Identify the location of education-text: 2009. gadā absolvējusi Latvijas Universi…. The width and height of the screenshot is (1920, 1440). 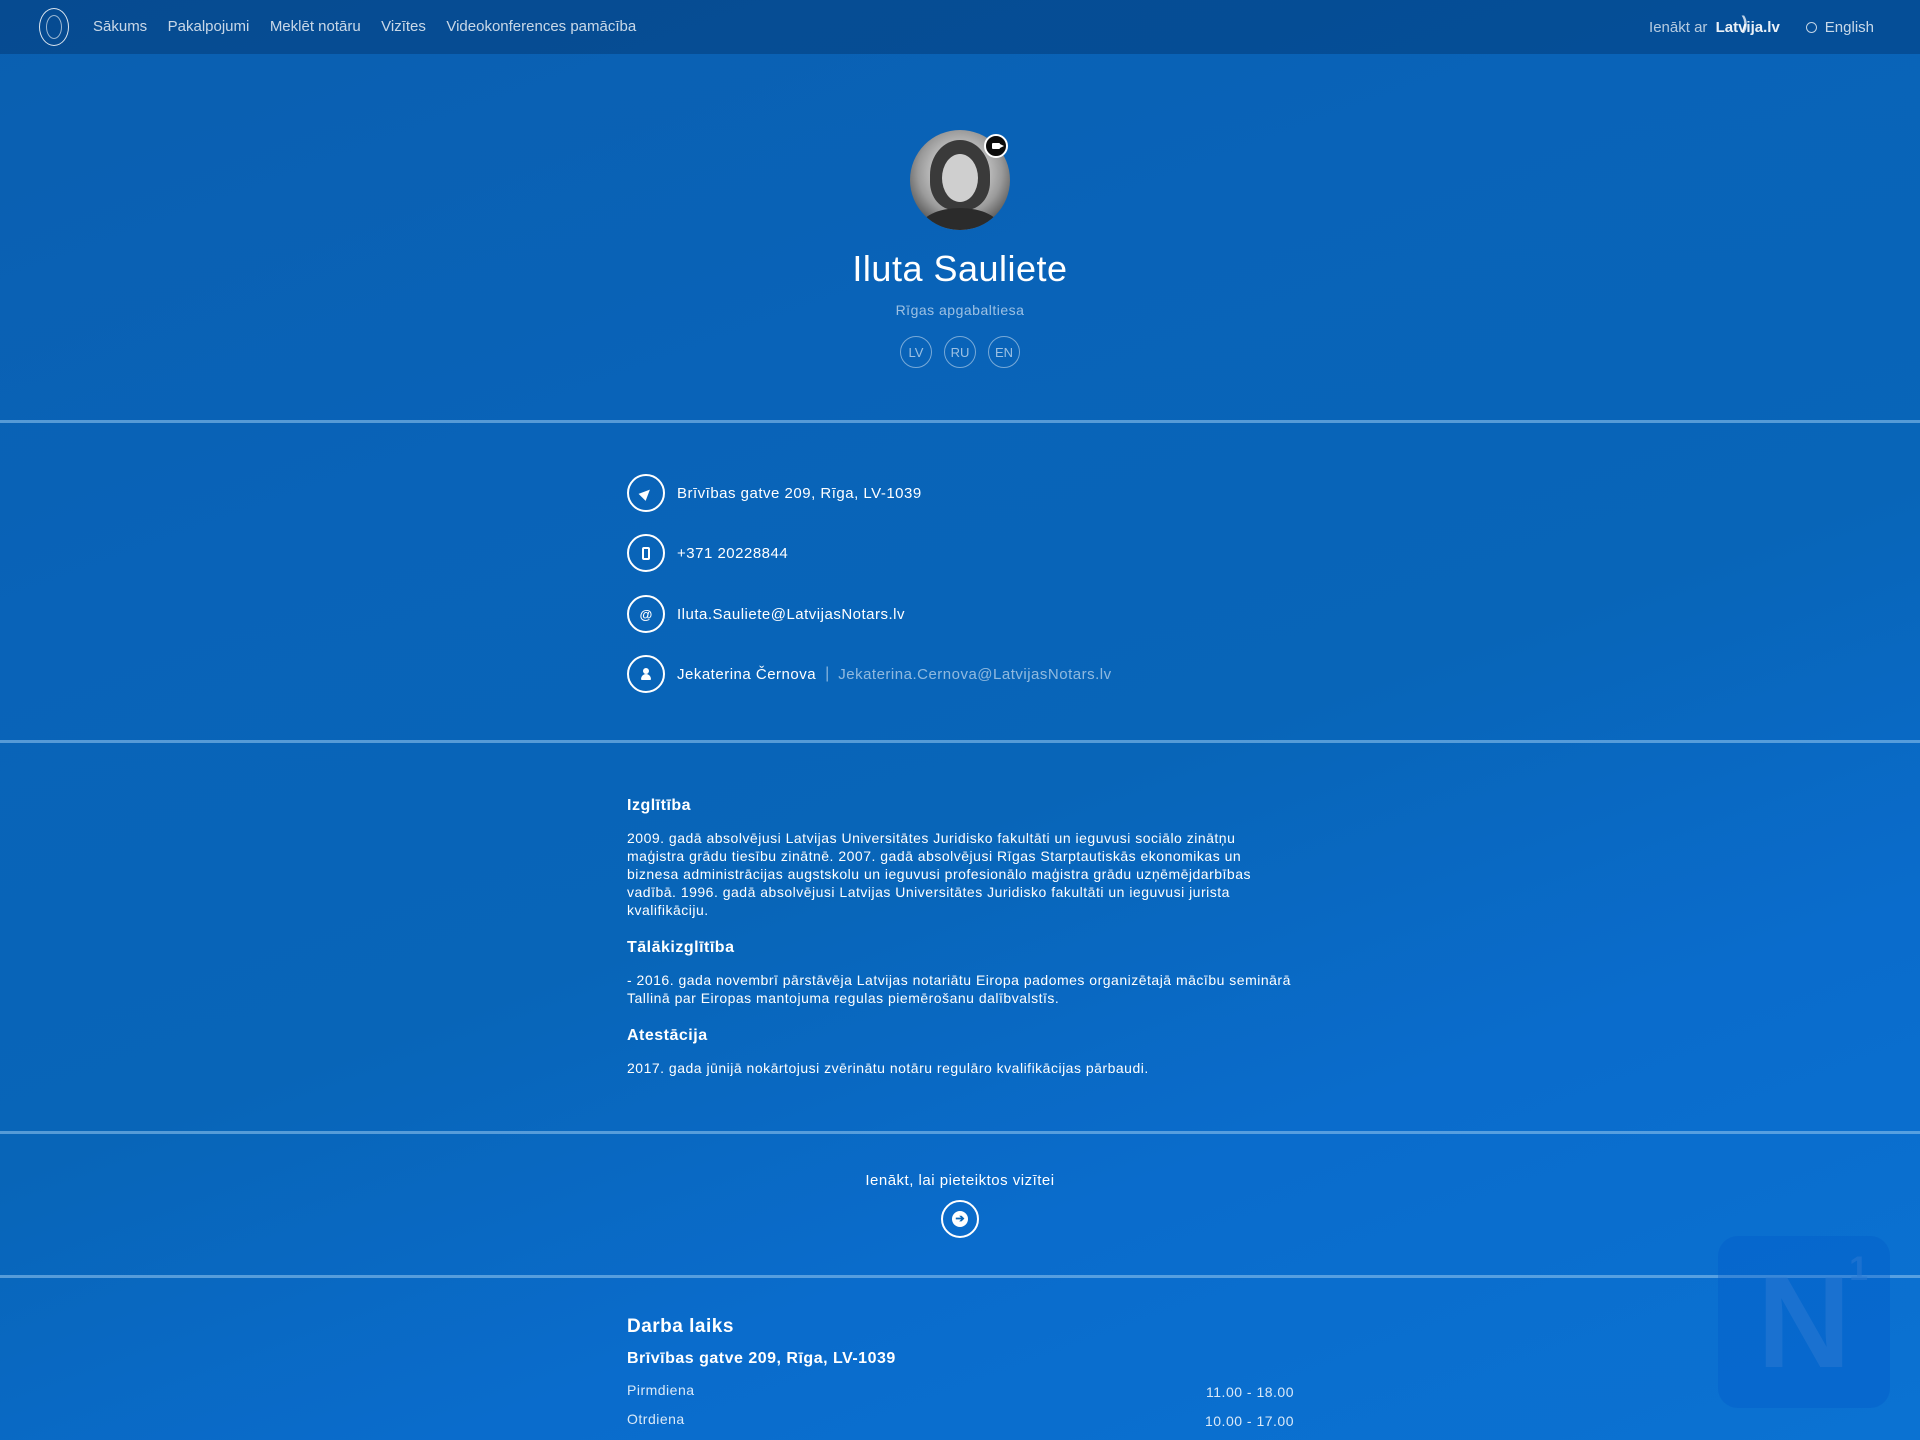
(939, 874).